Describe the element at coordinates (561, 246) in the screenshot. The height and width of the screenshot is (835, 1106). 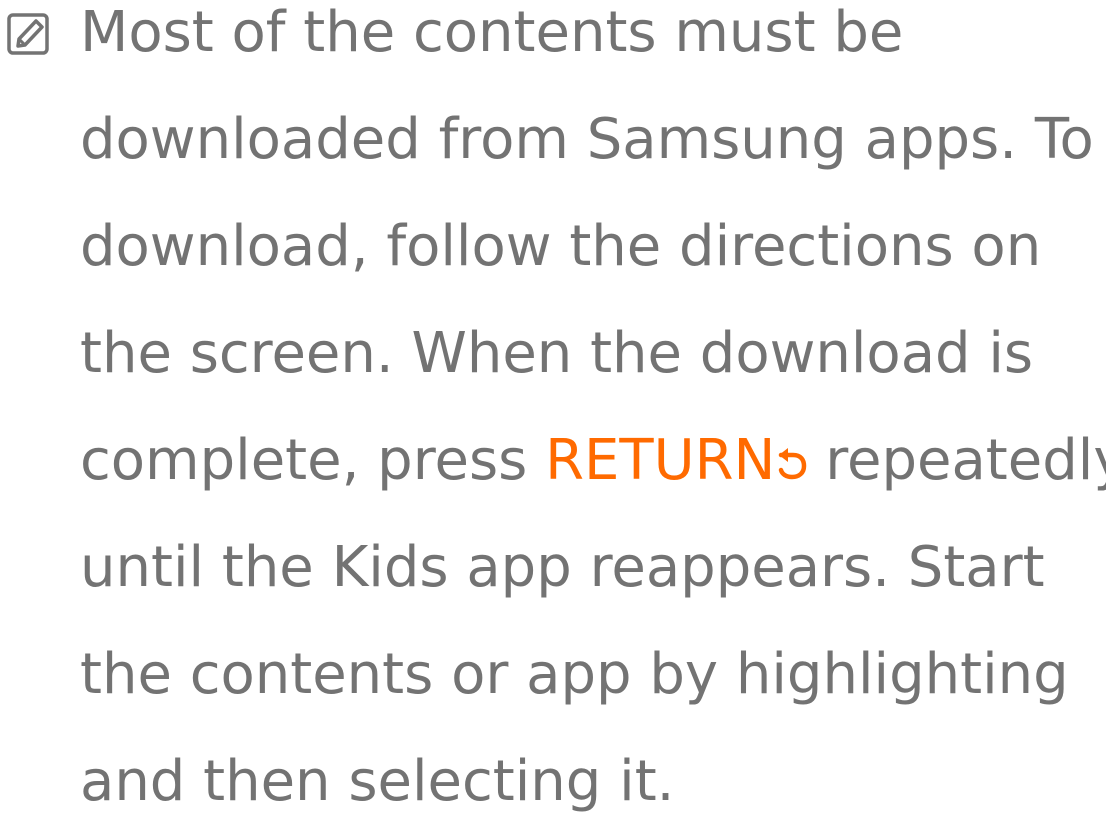
I see `note-line-3: download, follow the directions on` at that location.